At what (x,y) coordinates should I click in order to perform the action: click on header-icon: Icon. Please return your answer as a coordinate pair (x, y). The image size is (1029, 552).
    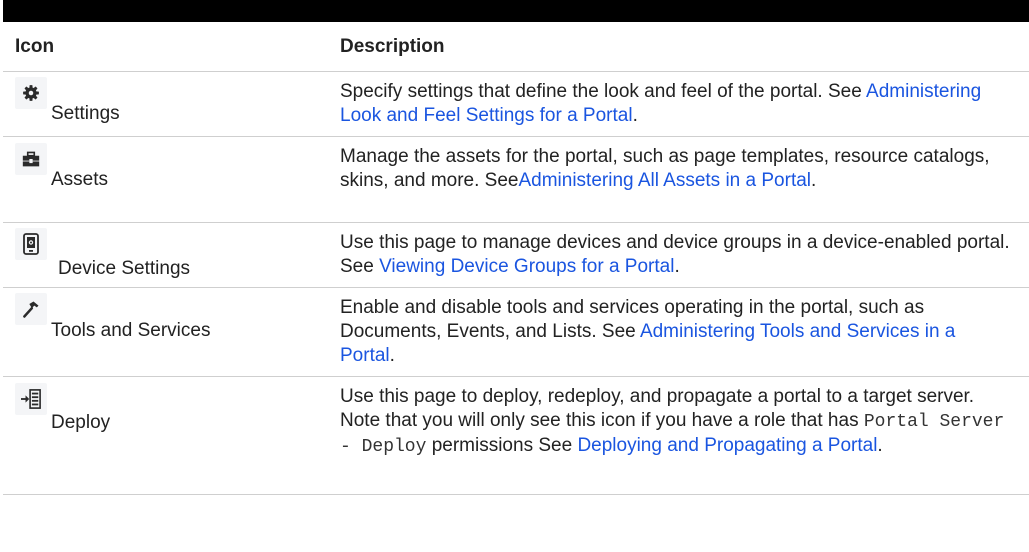
    Looking at the image, I should click on (35, 46).